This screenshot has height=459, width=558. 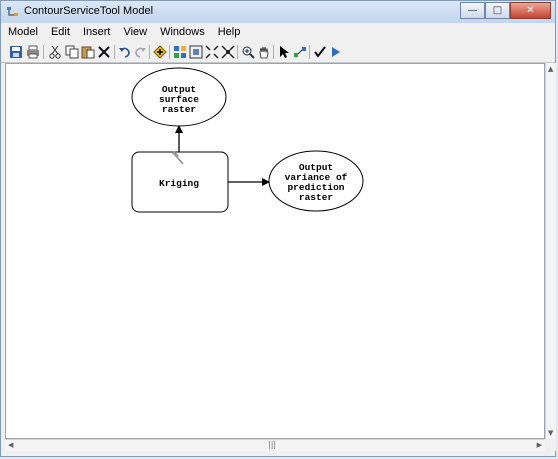 I want to click on window-title: ContourServiceTool Model, so click(x=89, y=11).